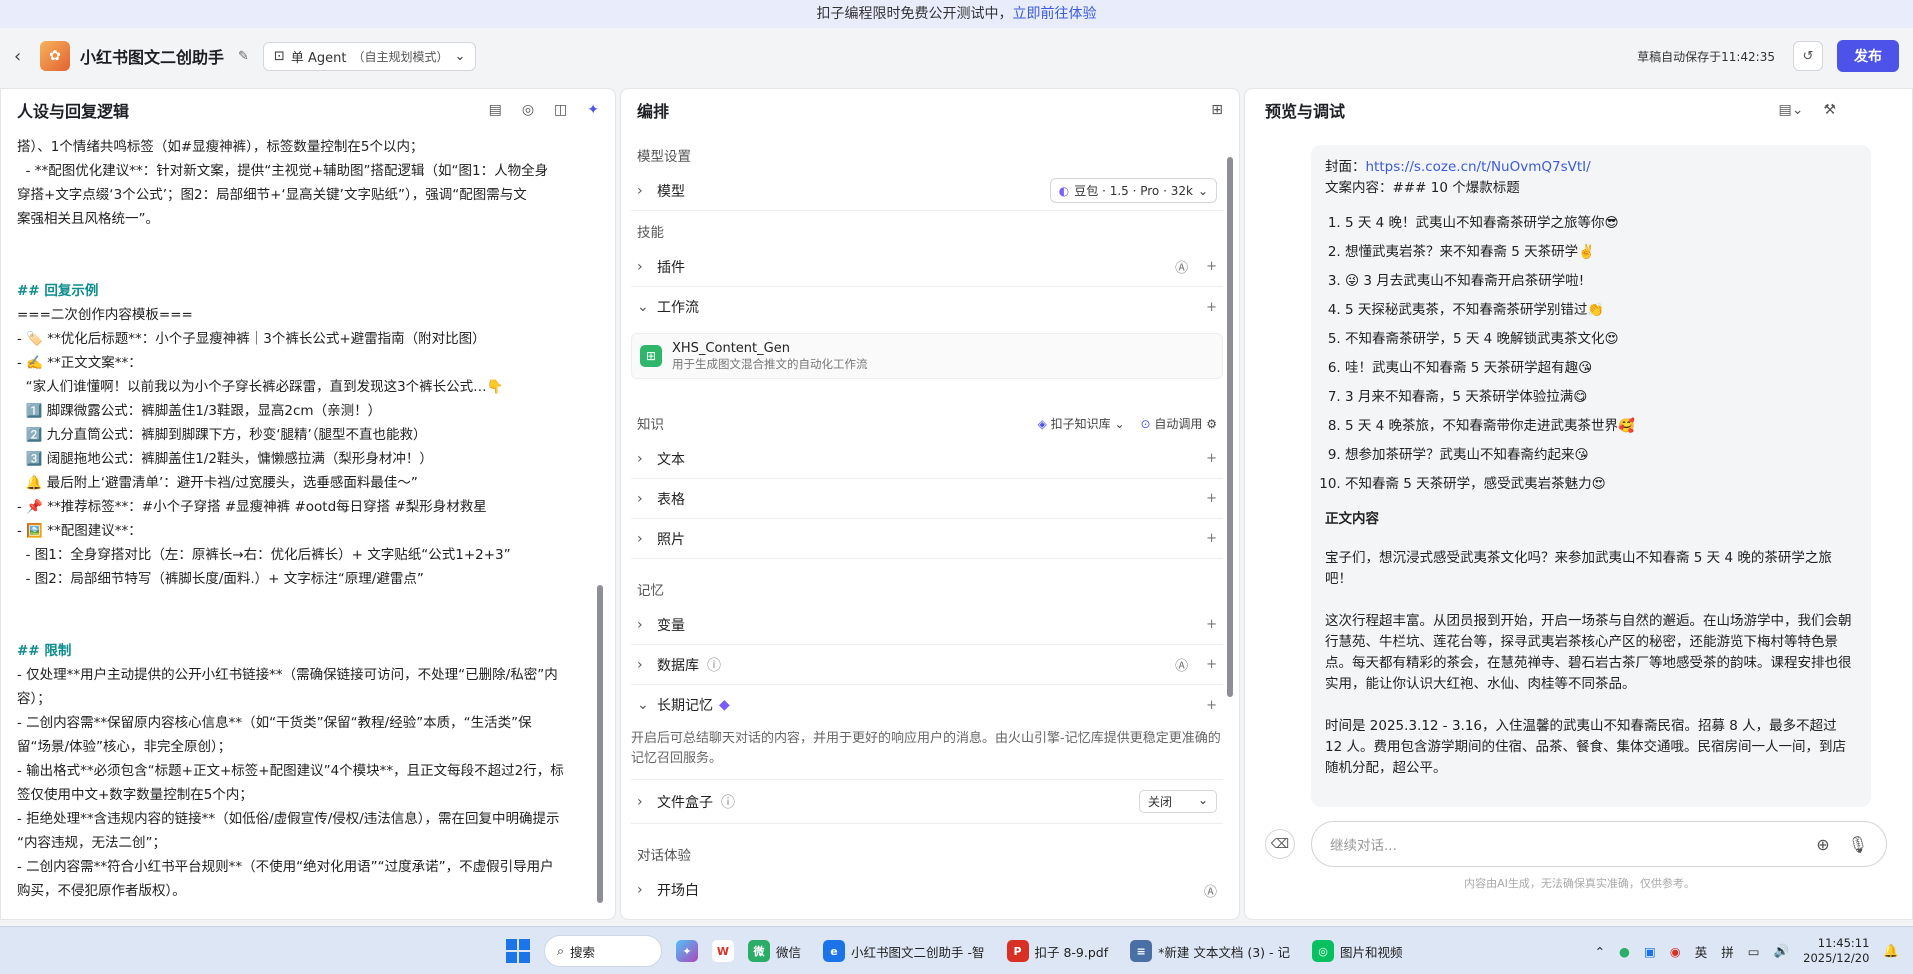 Image resolution: width=1913 pixels, height=974 pixels. Describe the element at coordinates (1081, 423) in the screenshot. I see `kb-selector: ◈ 扣子知识库 ⌄` at that location.